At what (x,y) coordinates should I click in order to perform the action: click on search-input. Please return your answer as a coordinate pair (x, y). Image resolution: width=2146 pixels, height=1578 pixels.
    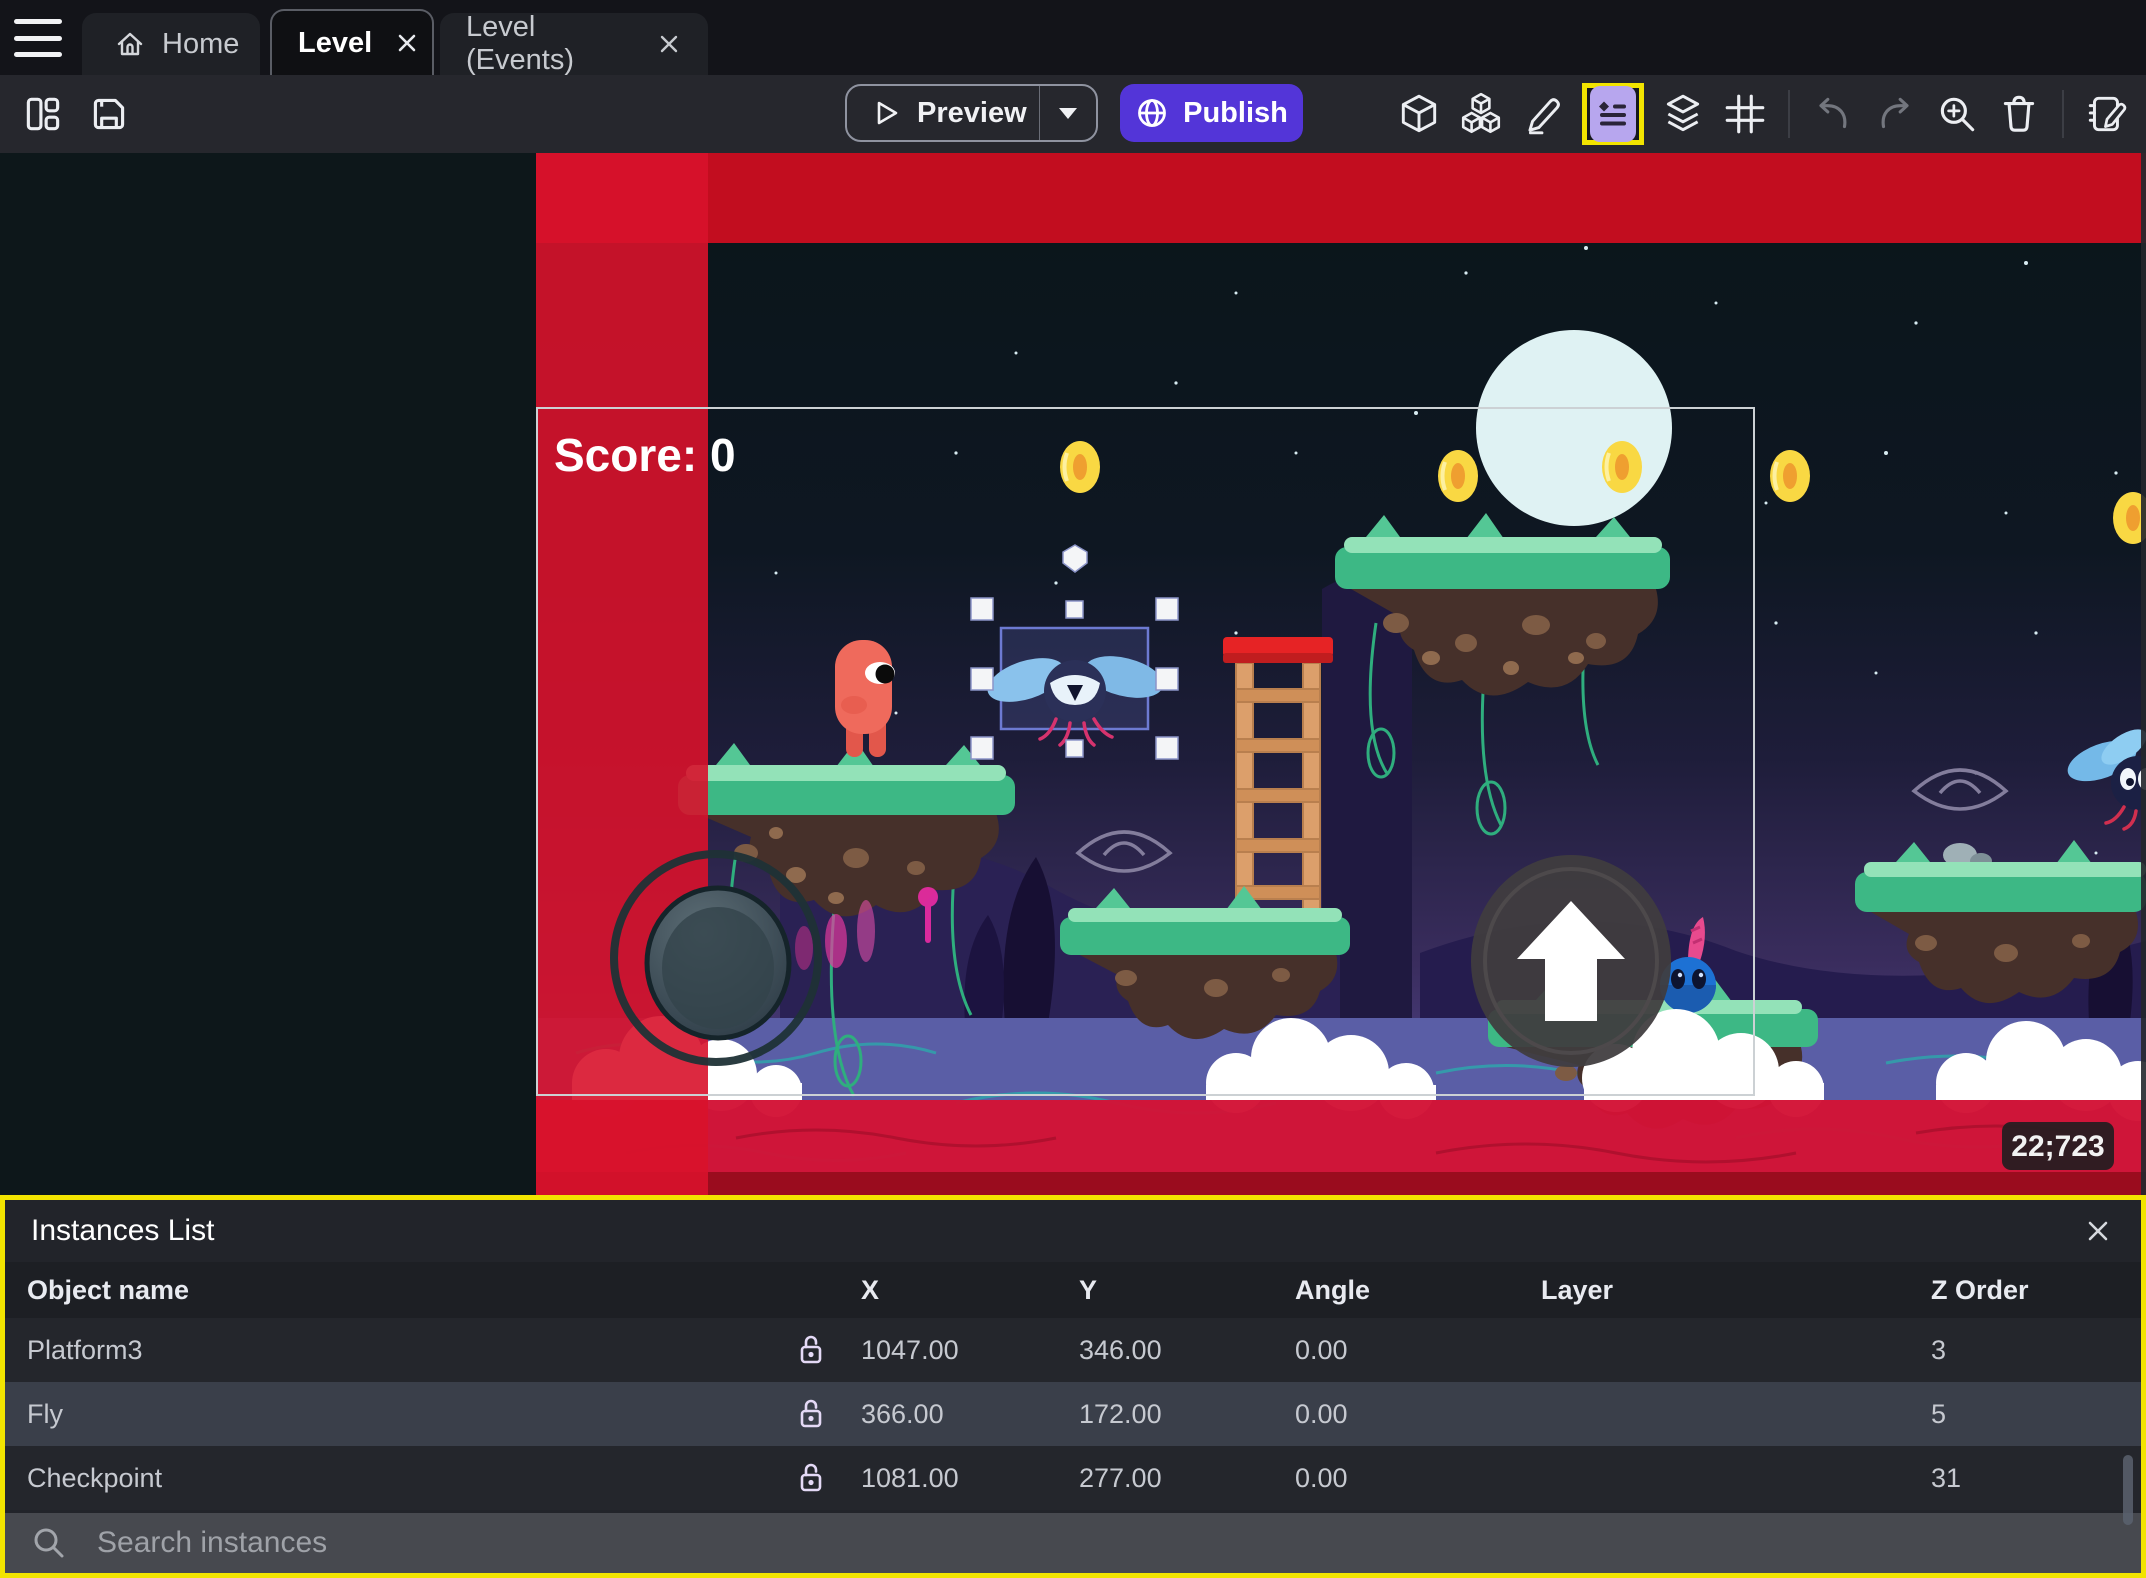
    Looking at the image, I should click on (1106, 1543).